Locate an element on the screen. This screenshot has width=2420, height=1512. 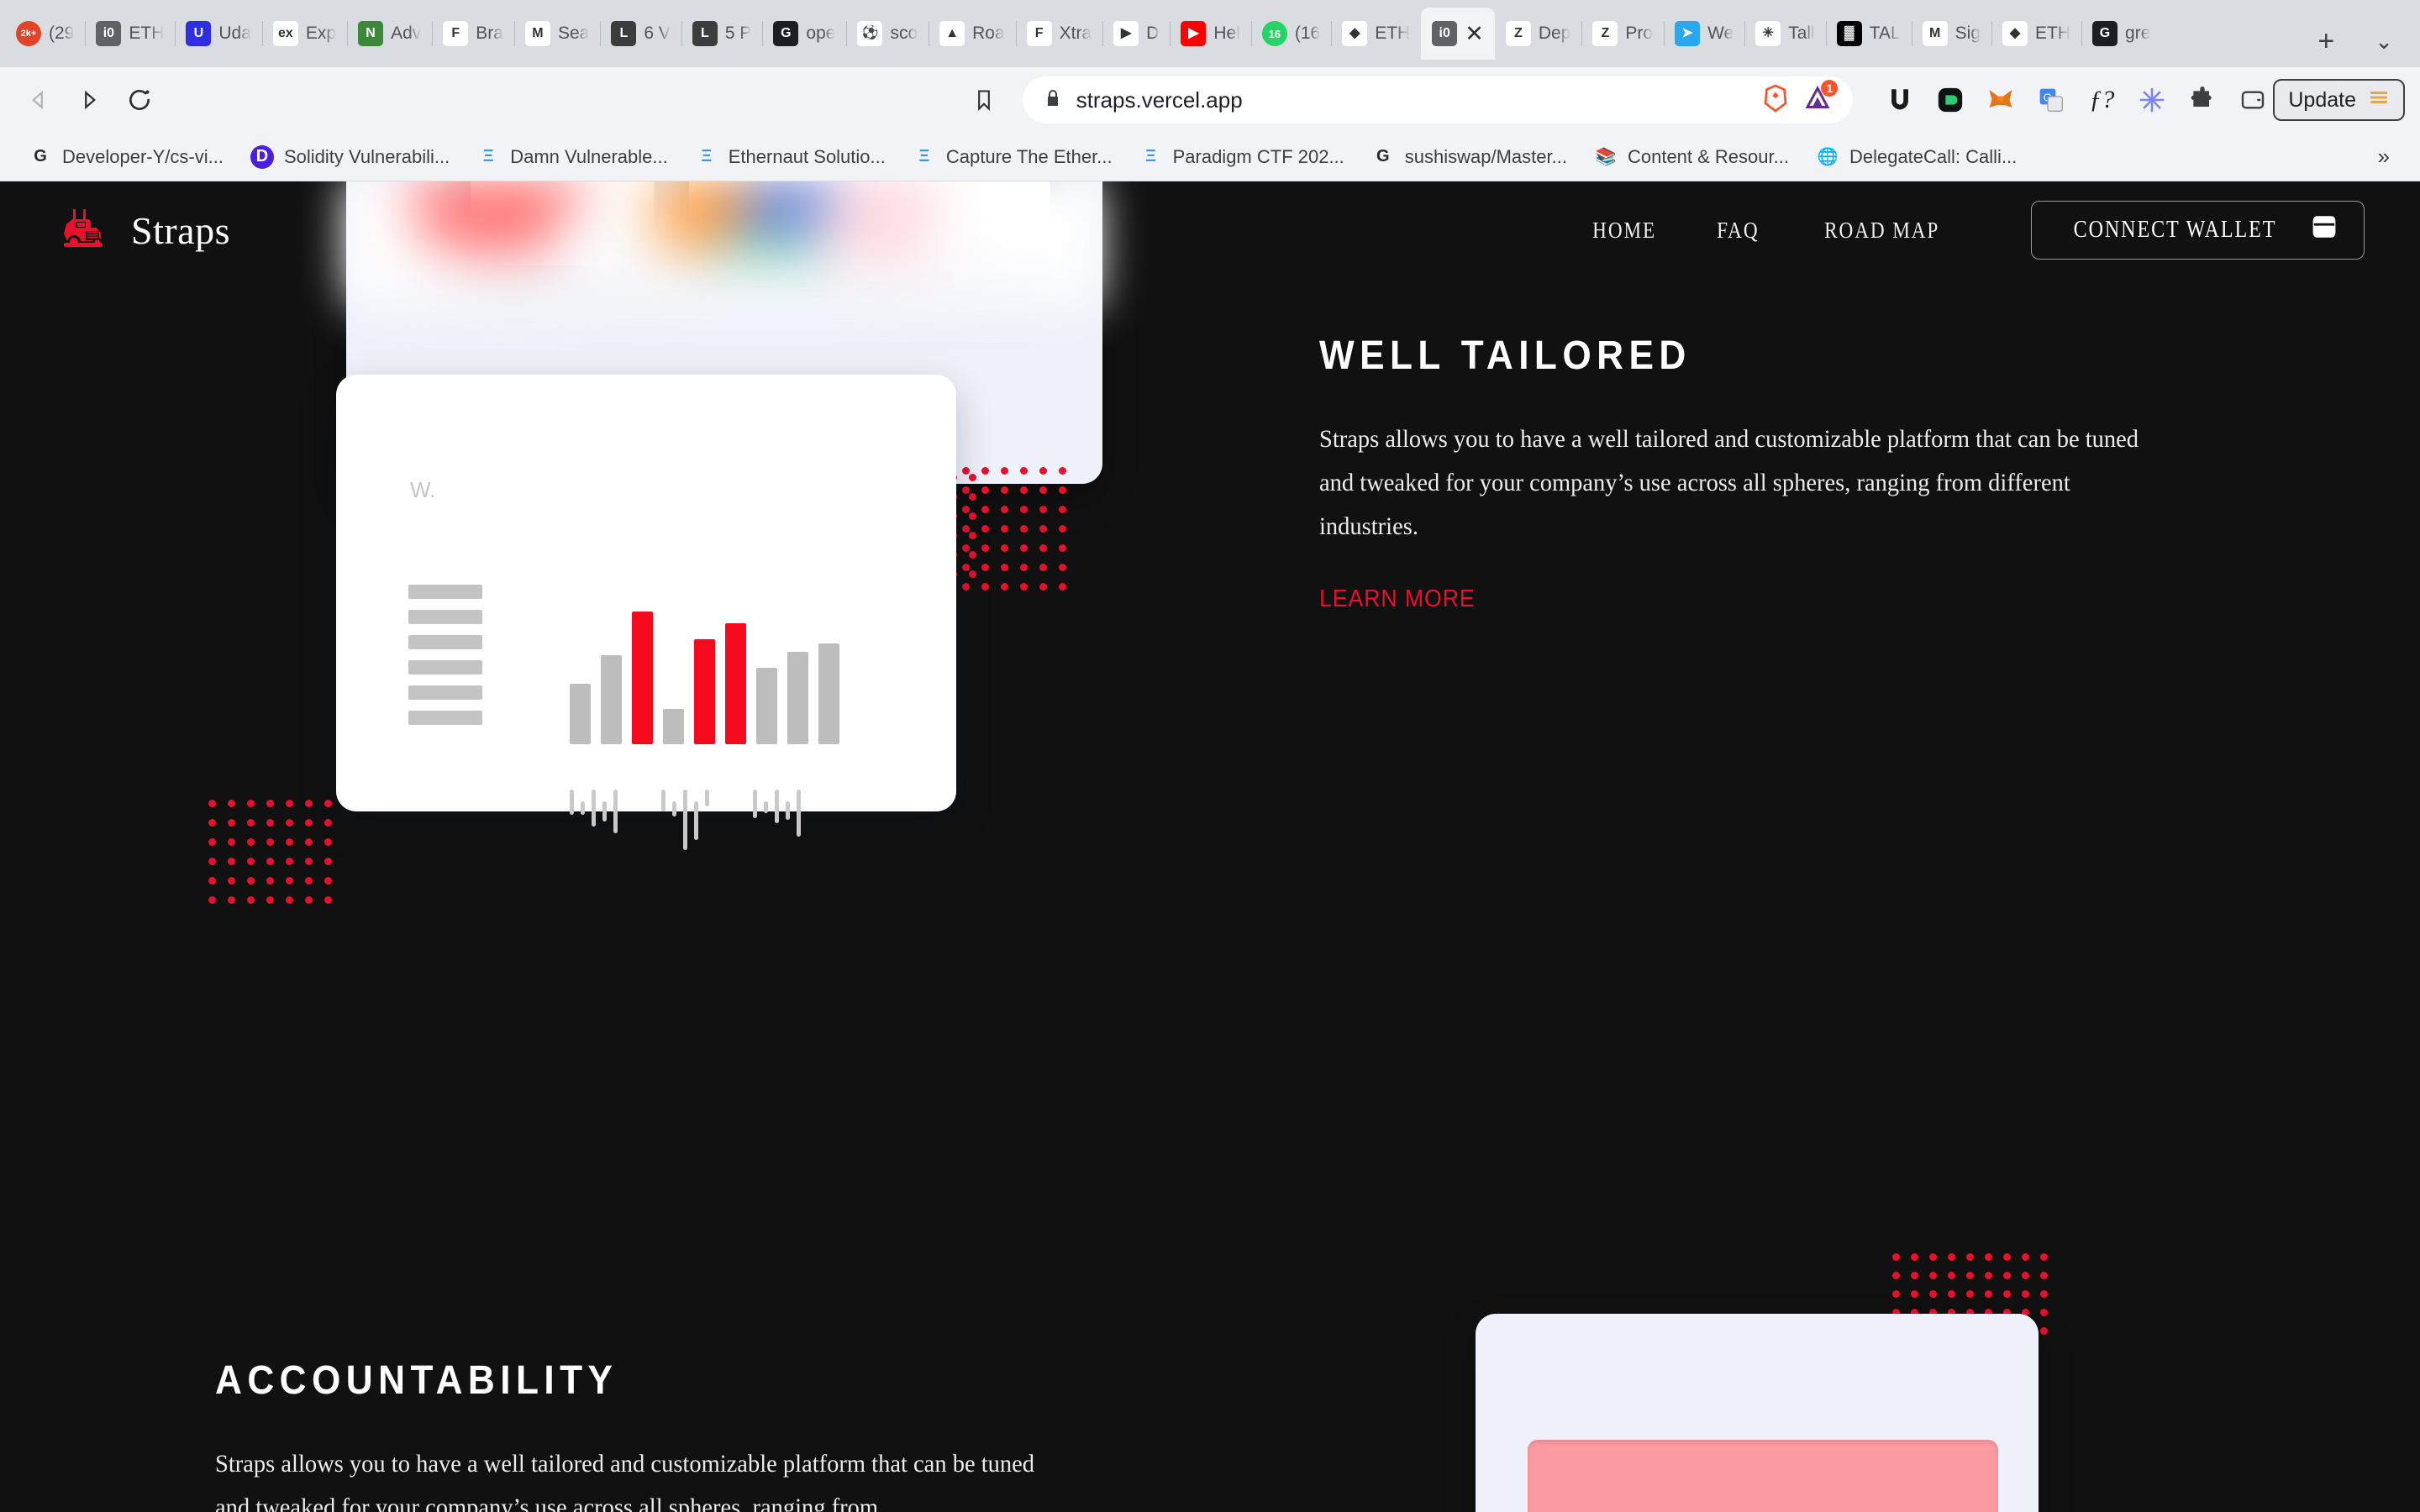
main-nav: HOME FAQ ROAD MAP CONNECT WALLET is located at coordinates (1976, 230).